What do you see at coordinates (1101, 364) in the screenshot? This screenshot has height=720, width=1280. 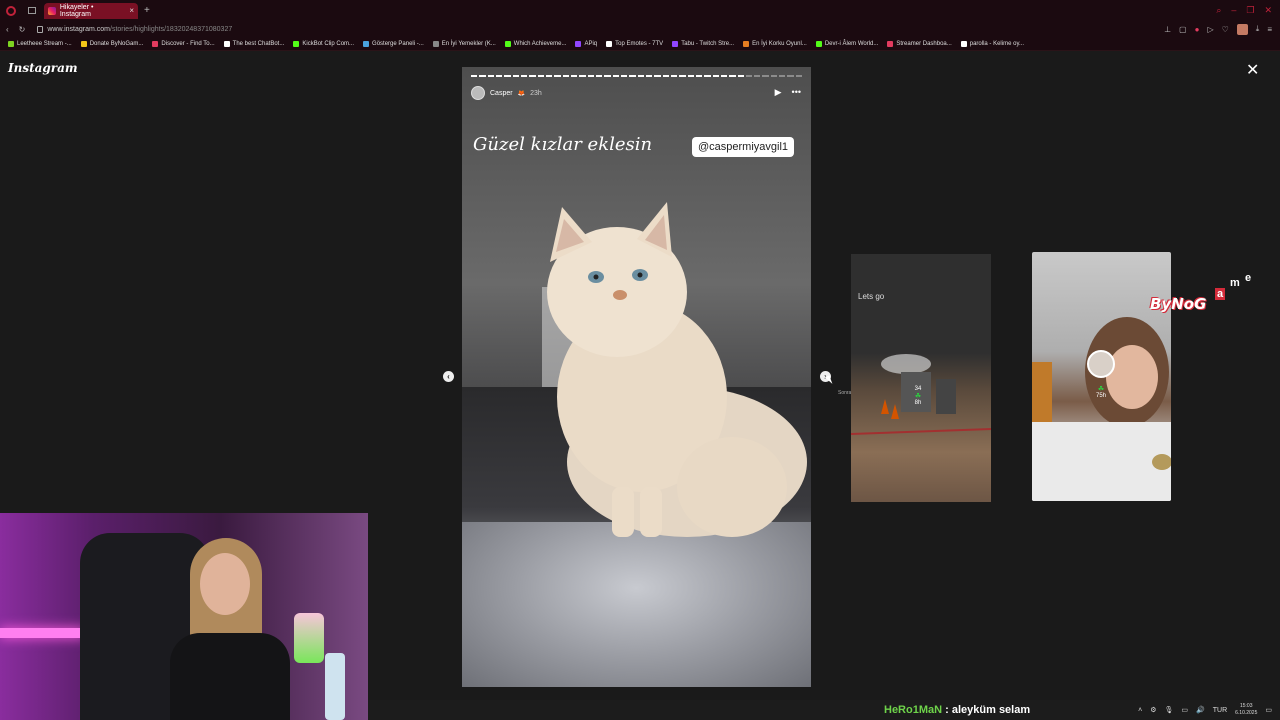 I see `preview-2-avatar` at bounding box center [1101, 364].